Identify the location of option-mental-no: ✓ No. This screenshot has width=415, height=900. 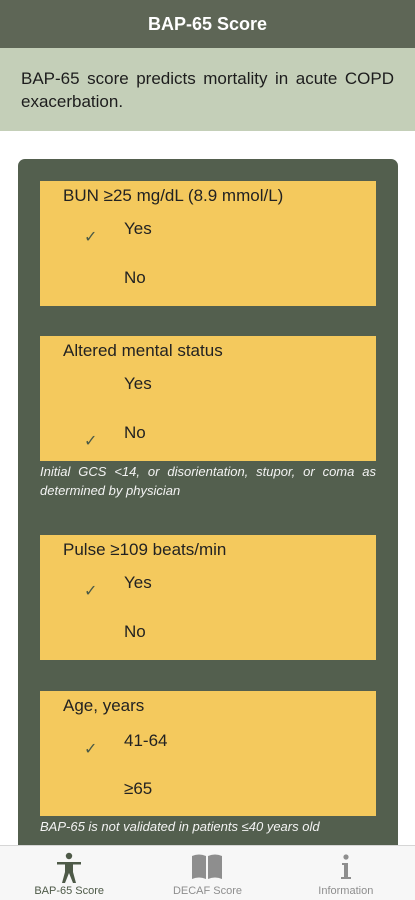
(208, 443).